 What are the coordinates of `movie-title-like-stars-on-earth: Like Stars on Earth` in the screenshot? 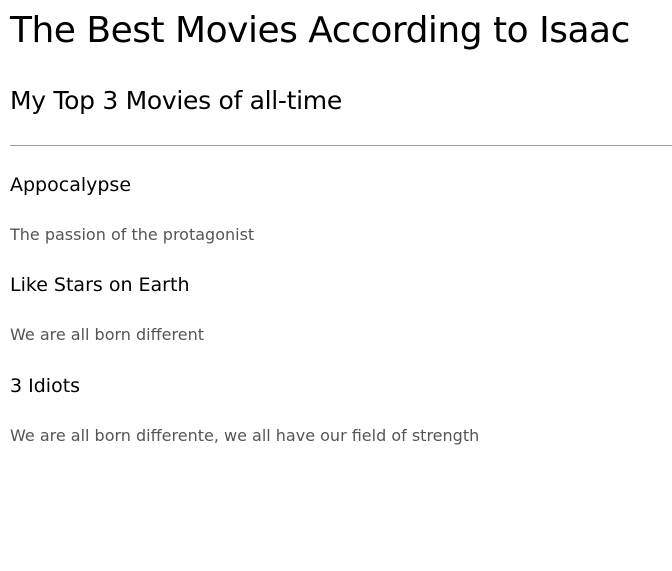 It's located at (100, 285).